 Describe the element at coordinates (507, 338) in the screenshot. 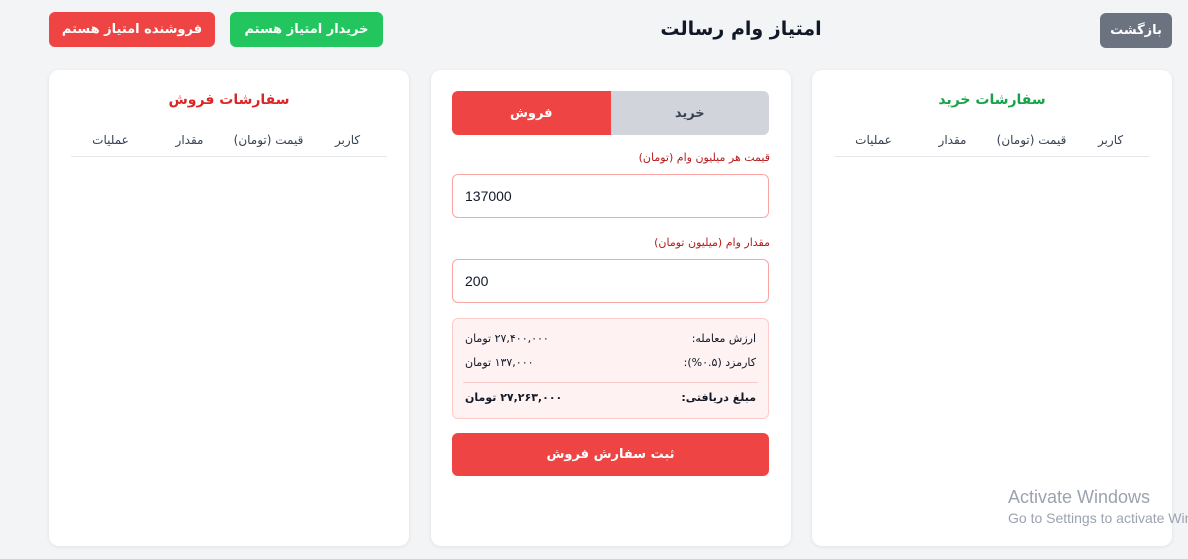

I see `summary-value: ۲۷,۴۰۰,۰۰۰ تومان` at that location.